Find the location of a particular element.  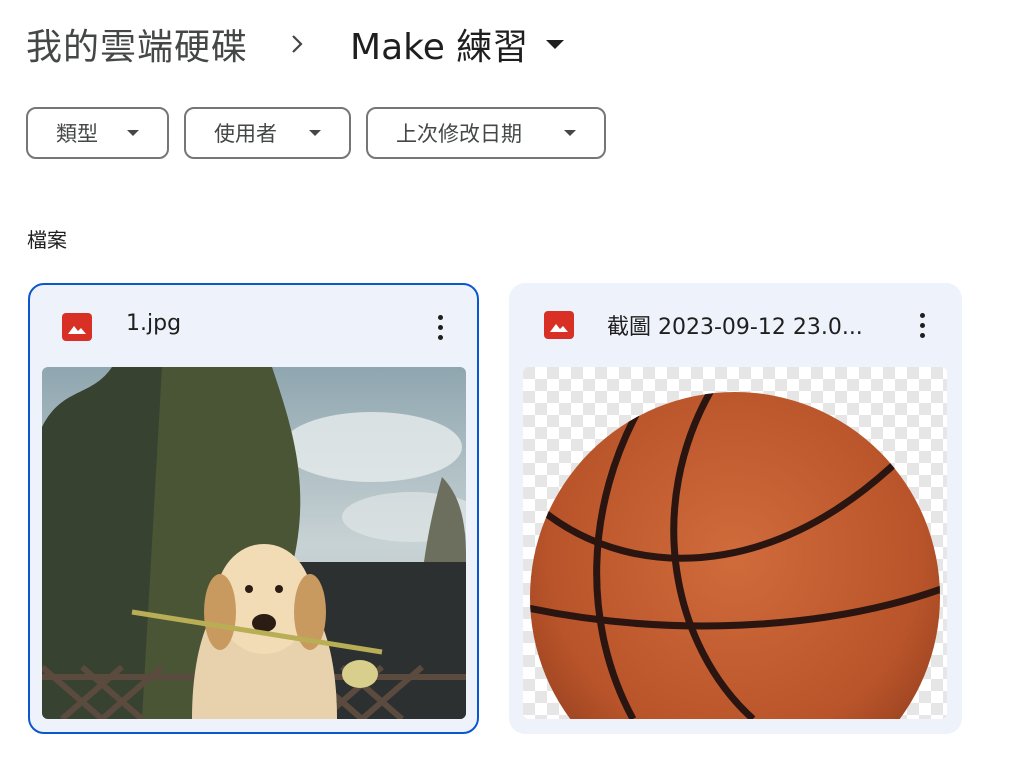

filter-modified-chip: 上次修改日期 is located at coordinates (486, 133).